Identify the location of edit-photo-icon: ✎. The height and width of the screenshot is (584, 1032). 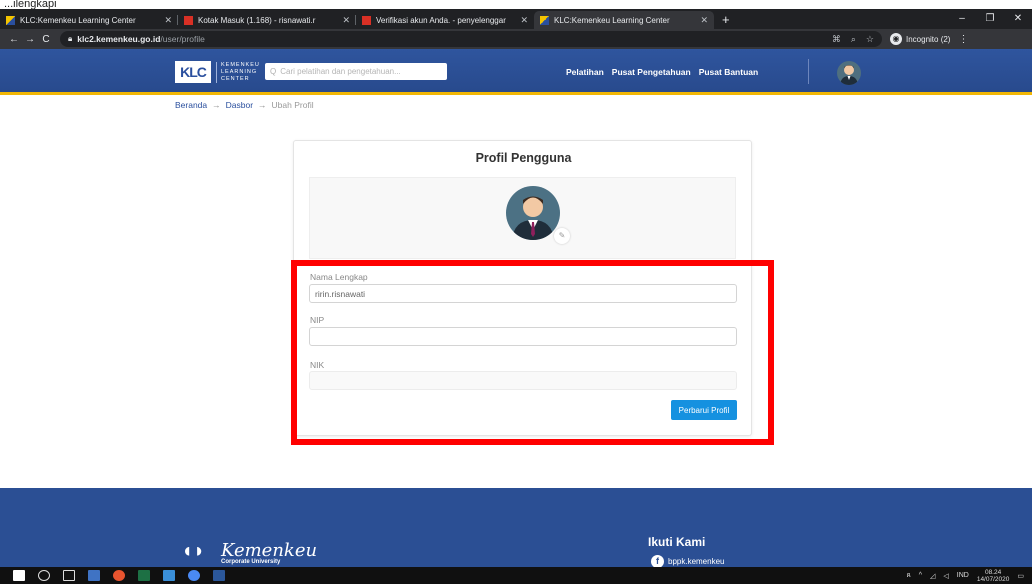
(562, 236).